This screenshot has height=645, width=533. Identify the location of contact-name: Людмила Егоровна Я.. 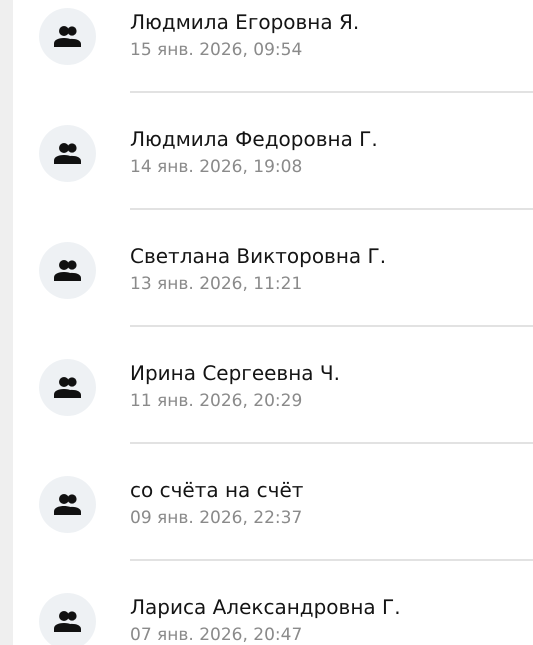
(245, 22).